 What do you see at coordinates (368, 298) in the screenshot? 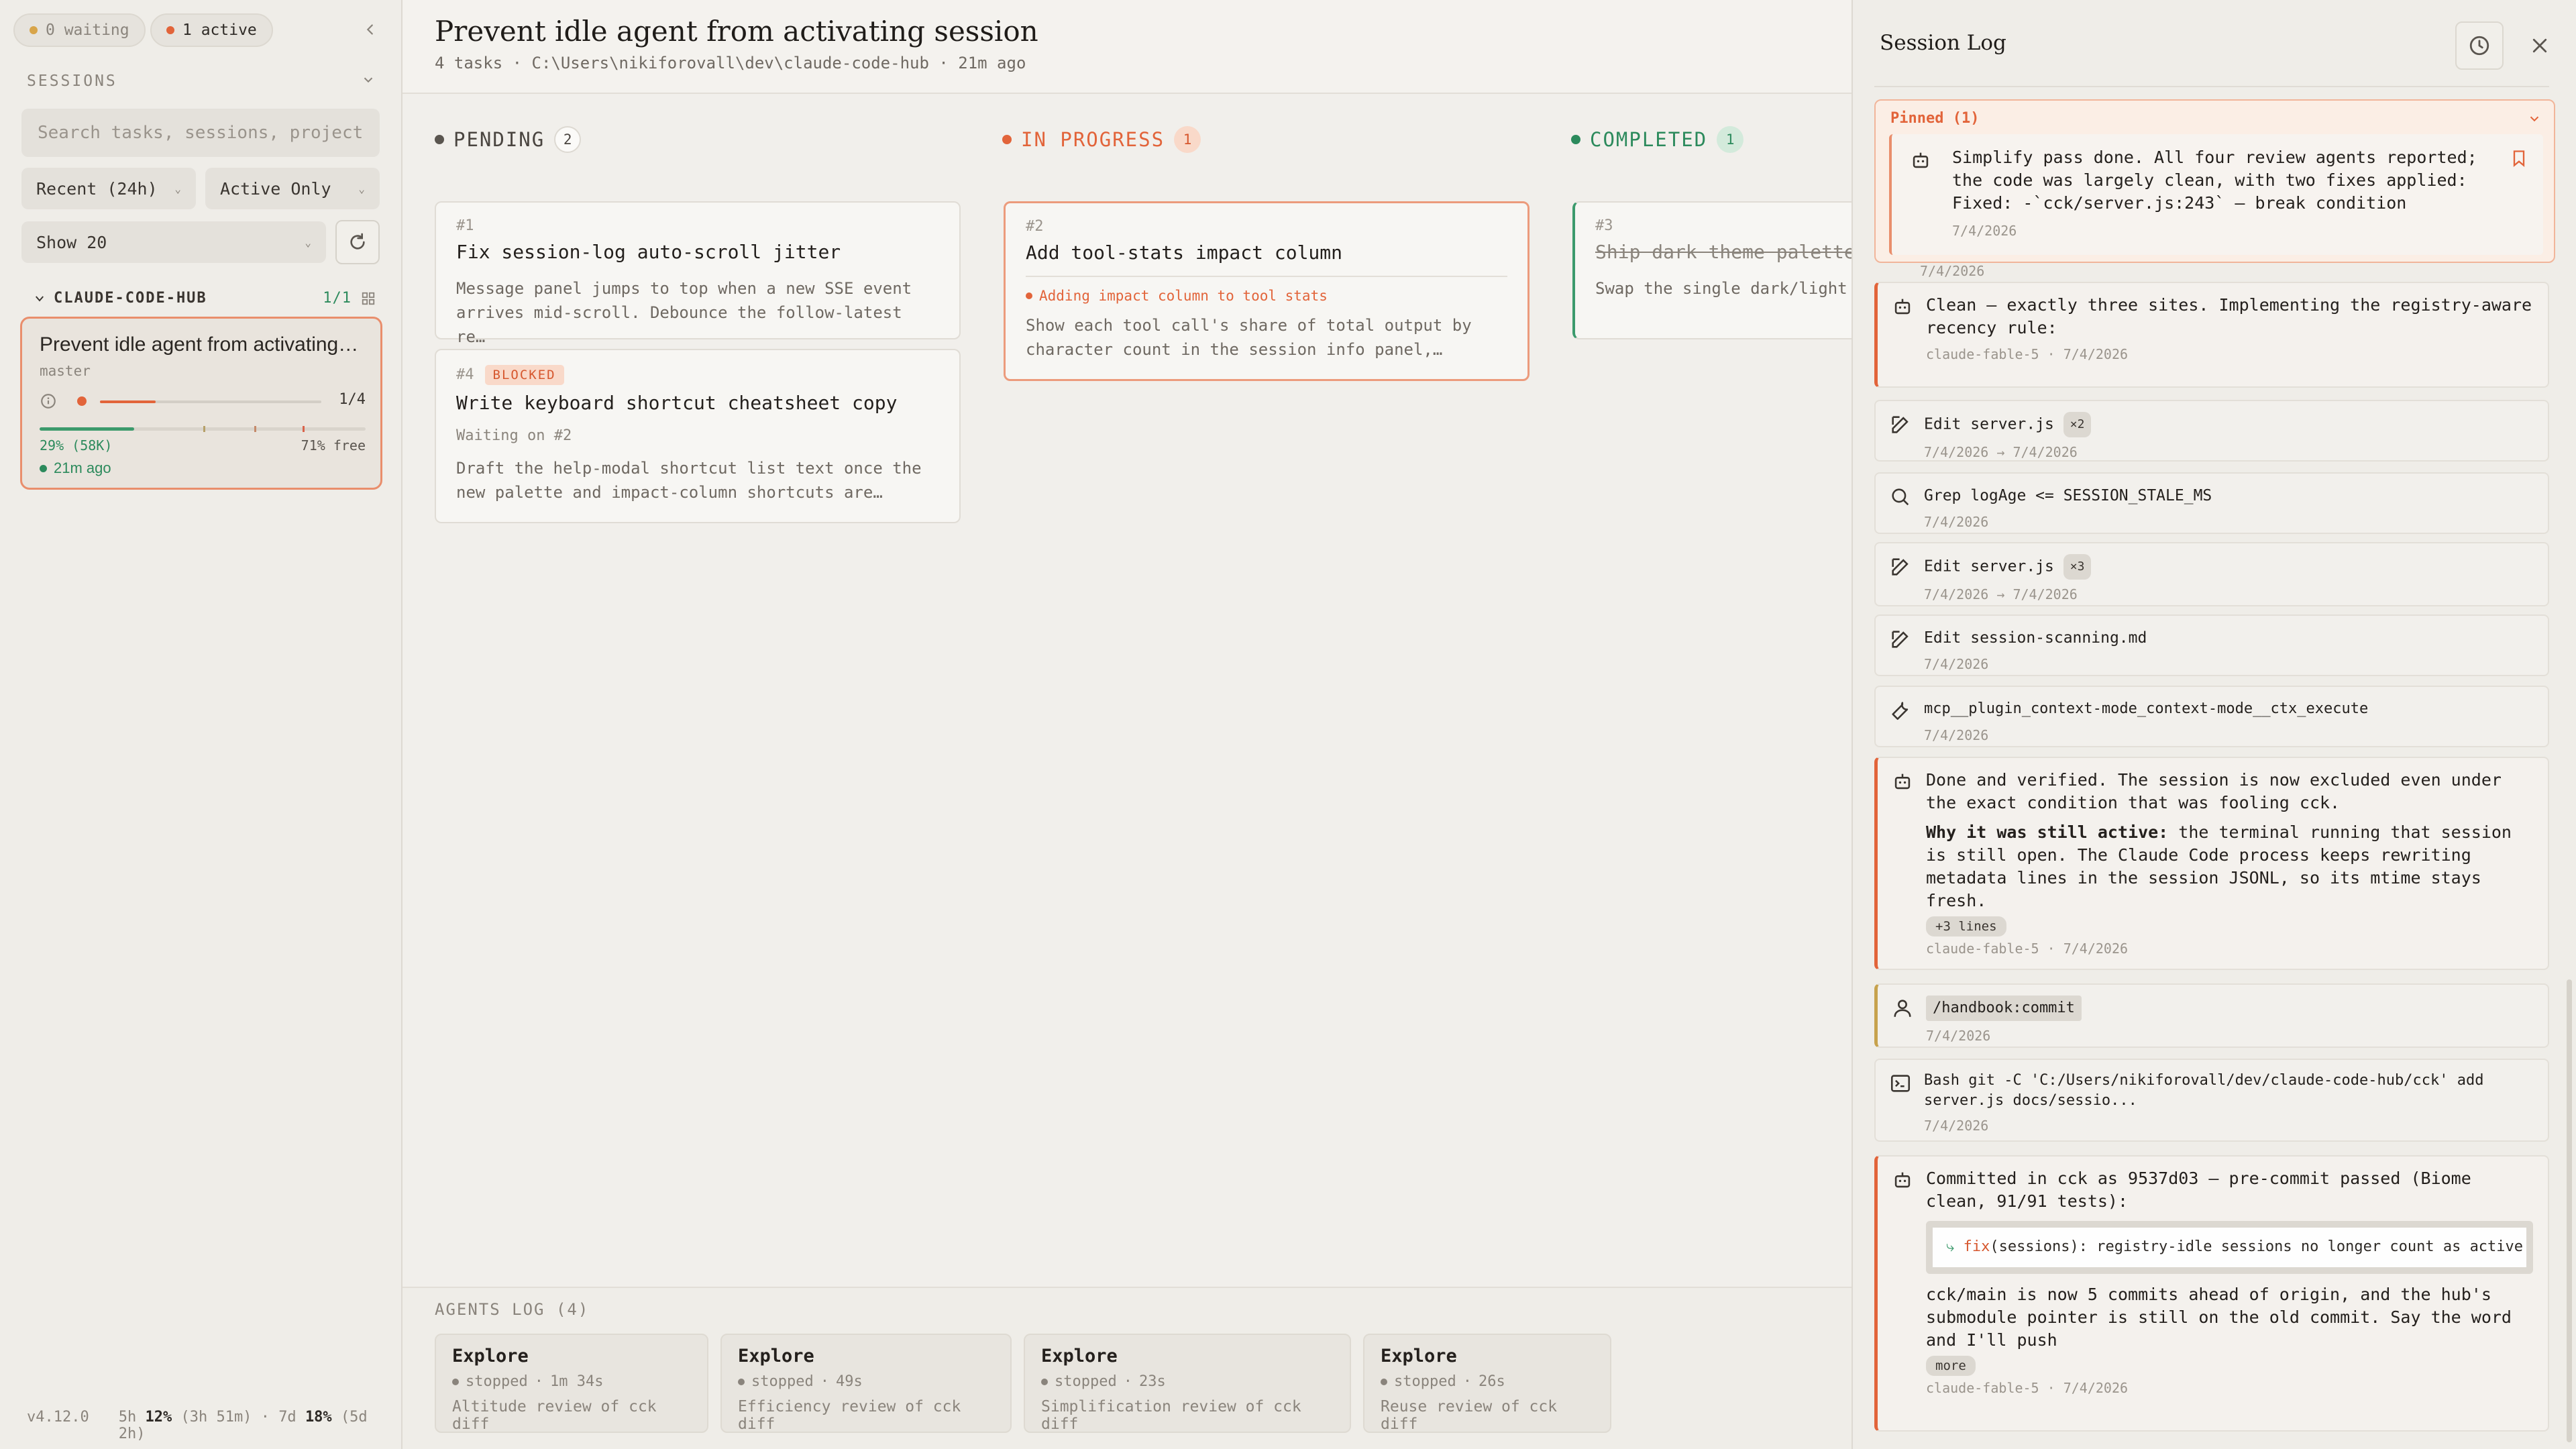
I see `grid-icon` at bounding box center [368, 298].